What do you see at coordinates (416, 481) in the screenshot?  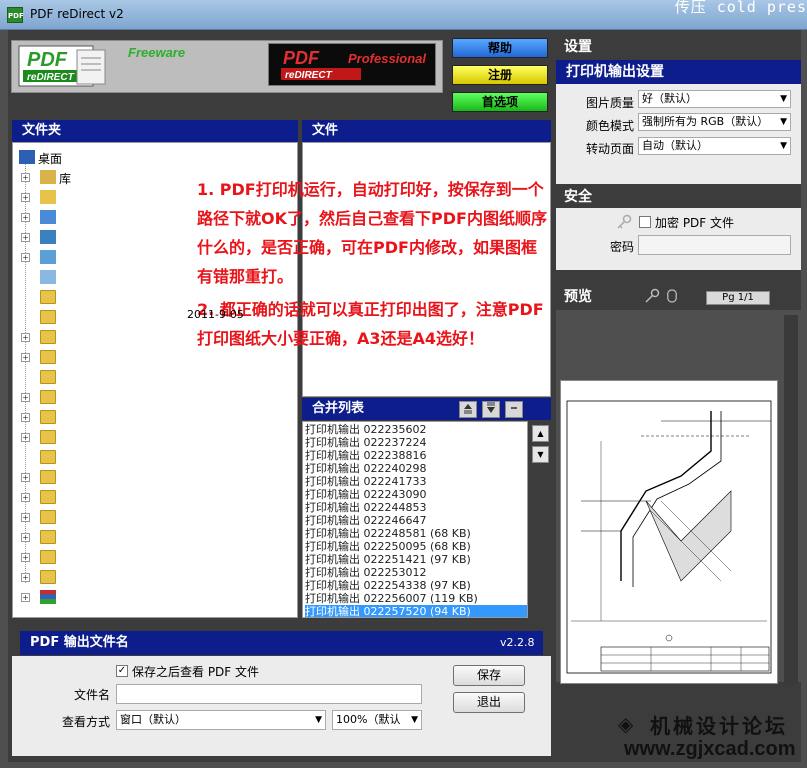 I see `merge-list-item: 打印机输出 022241733` at bounding box center [416, 481].